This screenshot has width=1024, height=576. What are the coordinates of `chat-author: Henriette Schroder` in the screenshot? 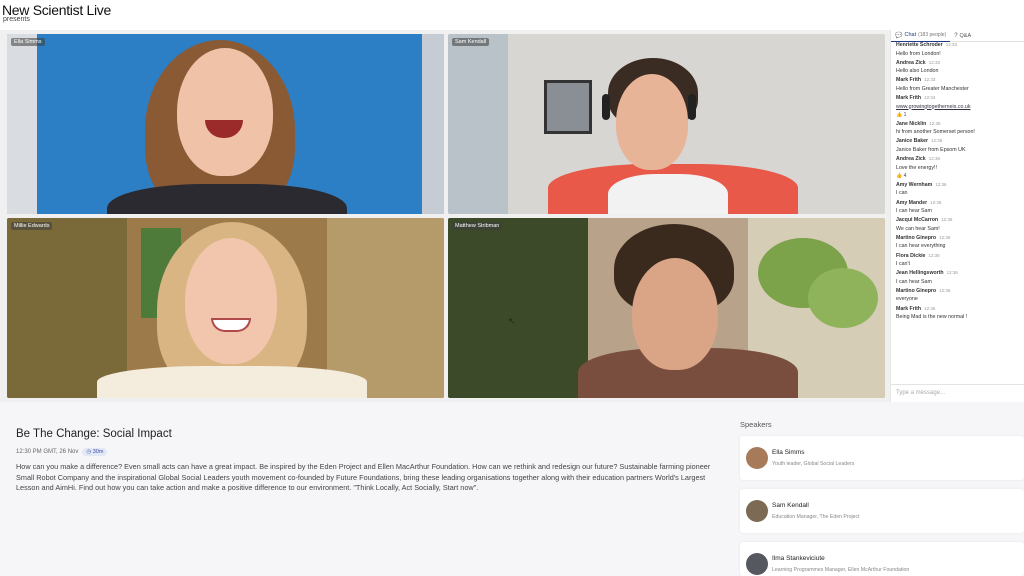 It's located at (919, 45).